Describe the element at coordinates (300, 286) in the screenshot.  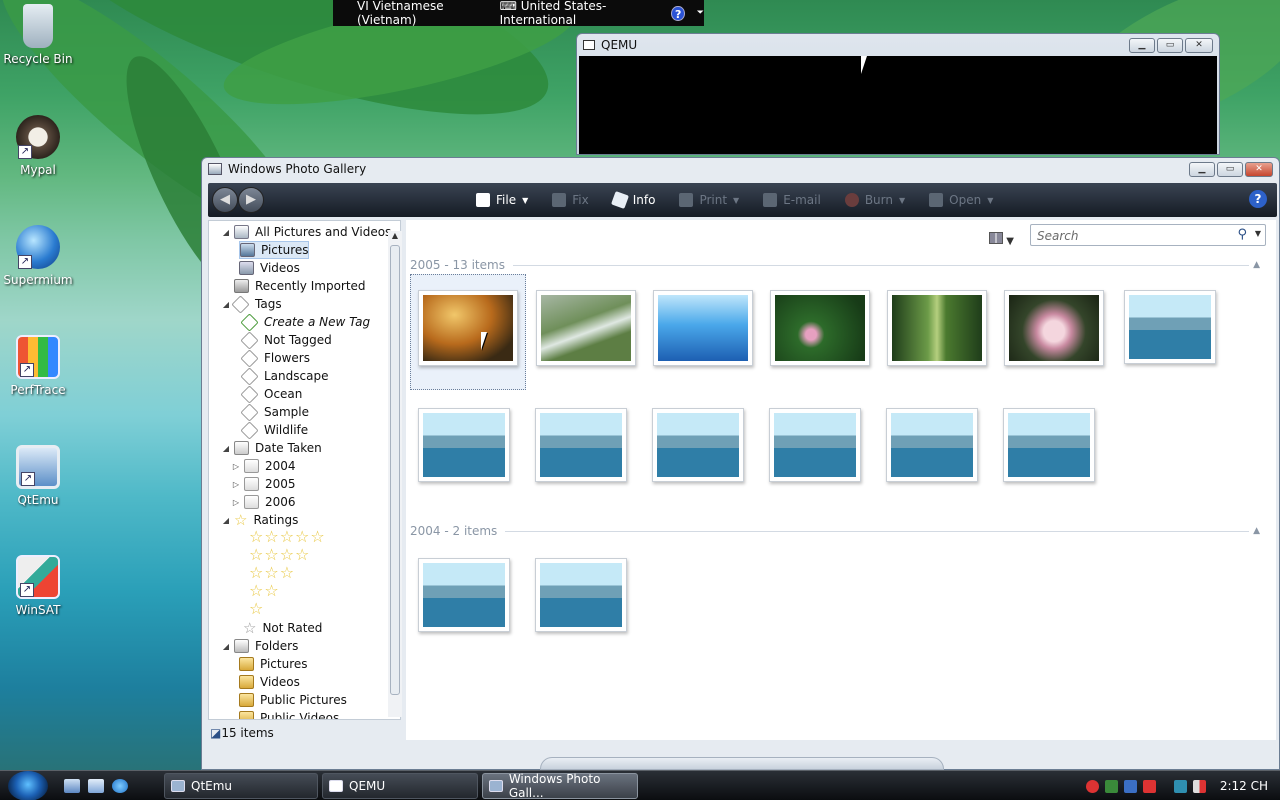
I see `tree-item-recently-imported: Recently Imported` at that location.